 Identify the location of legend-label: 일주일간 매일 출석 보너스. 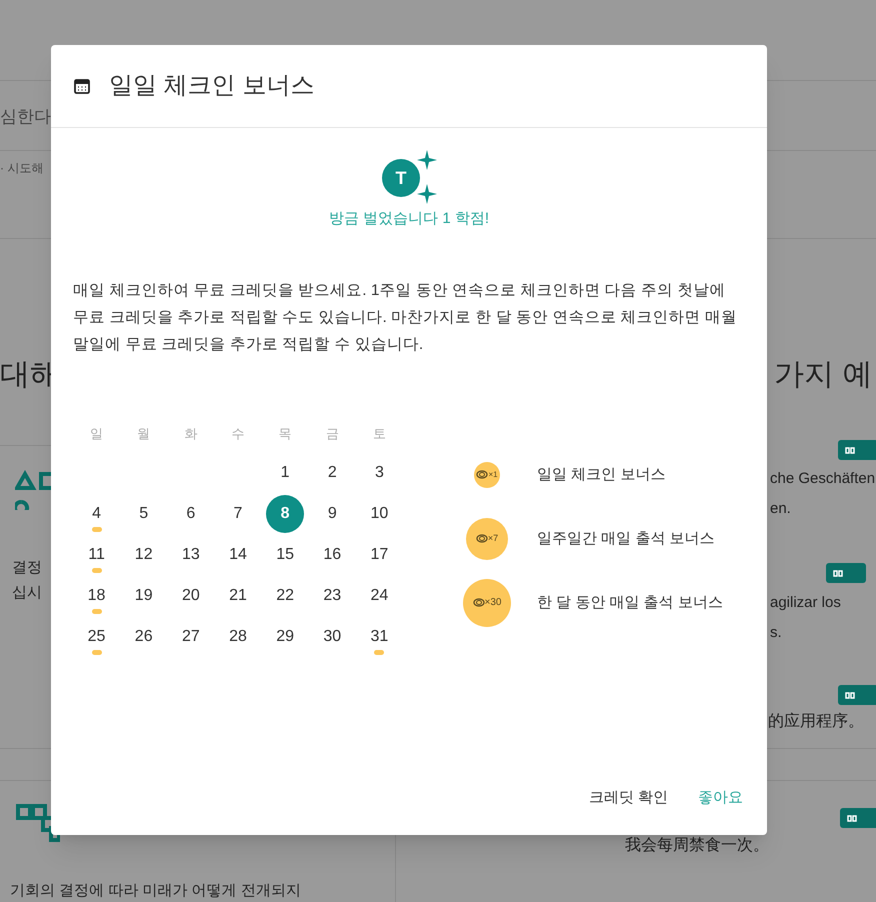
(626, 538).